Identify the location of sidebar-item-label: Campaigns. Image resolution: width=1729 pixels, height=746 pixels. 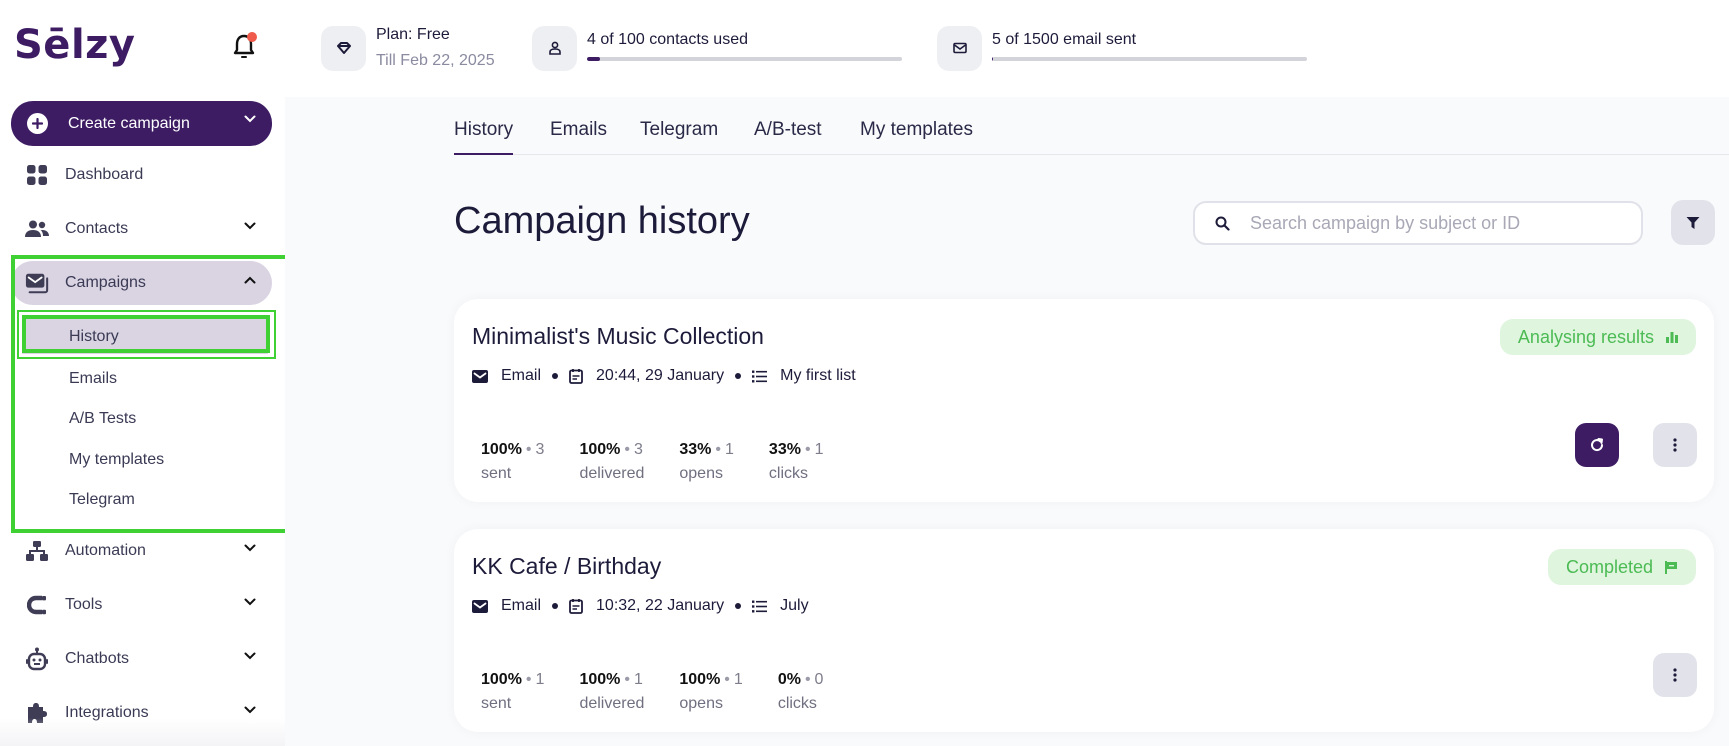
(105, 282).